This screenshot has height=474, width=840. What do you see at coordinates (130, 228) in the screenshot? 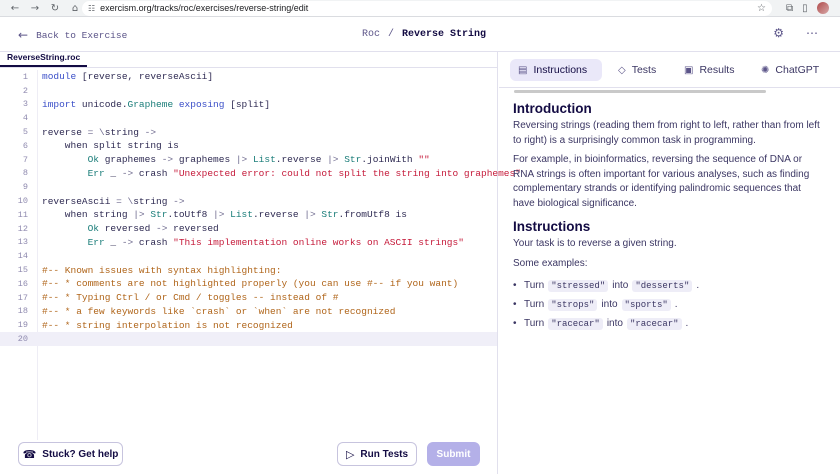
I see `code-text: Ok reversed -> reversed` at bounding box center [130, 228].